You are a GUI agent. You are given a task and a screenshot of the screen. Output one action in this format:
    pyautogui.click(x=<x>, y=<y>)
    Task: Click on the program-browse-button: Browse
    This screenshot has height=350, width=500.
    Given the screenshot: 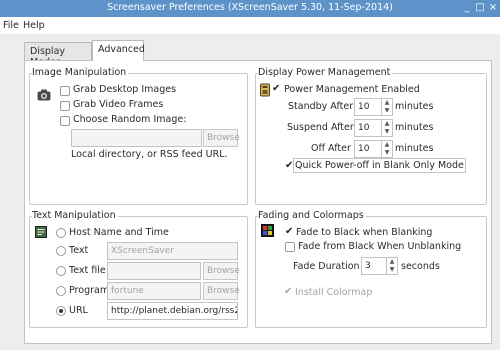 What is the action you would take?
    pyautogui.click(x=221, y=291)
    